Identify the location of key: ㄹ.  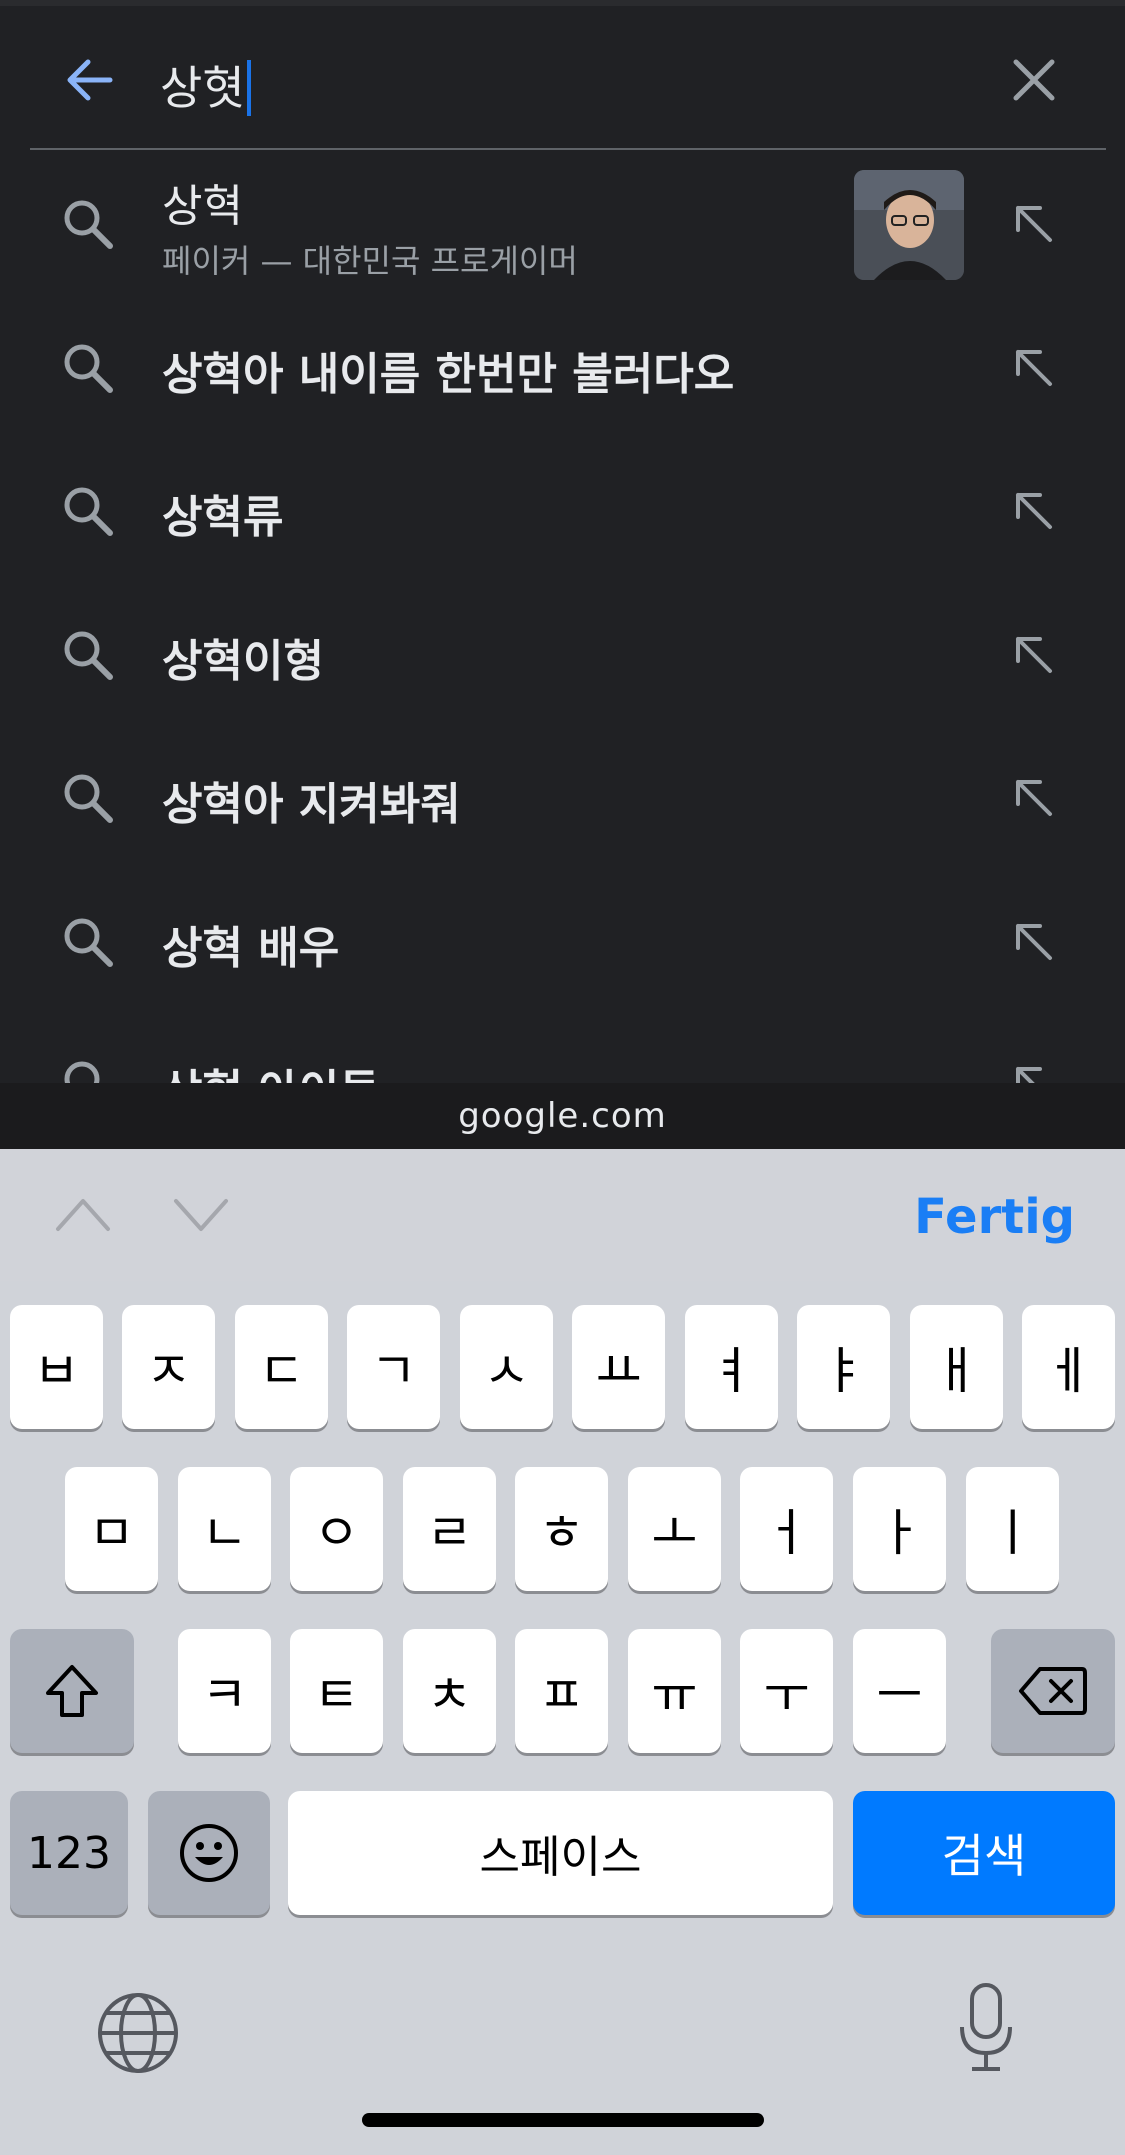
(449, 1529).